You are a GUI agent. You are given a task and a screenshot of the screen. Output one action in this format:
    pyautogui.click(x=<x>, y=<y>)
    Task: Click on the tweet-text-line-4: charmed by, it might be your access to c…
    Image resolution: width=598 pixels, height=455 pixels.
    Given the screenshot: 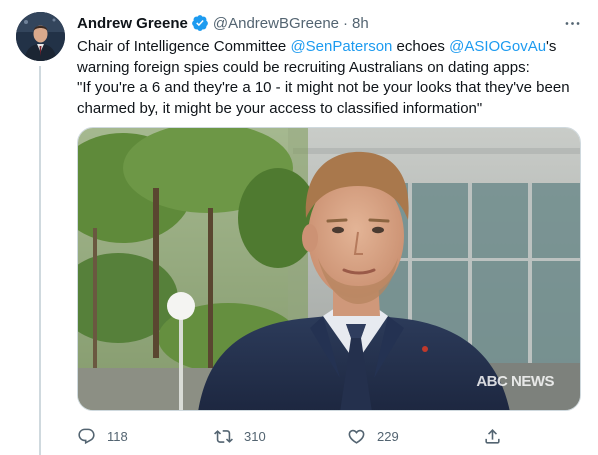 What is the action you would take?
    pyautogui.click(x=280, y=108)
    